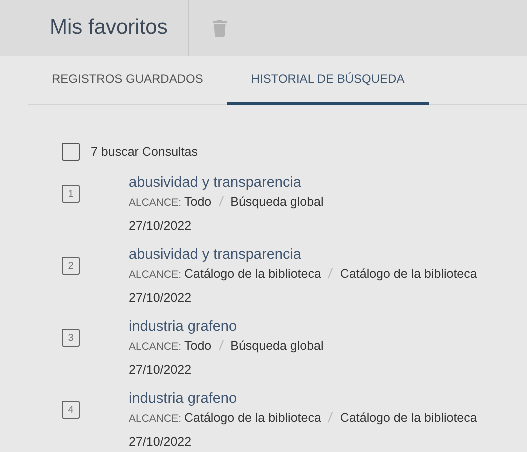 This screenshot has height=452, width=527. Describe the element at coordinates (71, 266) in the screenshot. I see `number-badge: 2` at that location.